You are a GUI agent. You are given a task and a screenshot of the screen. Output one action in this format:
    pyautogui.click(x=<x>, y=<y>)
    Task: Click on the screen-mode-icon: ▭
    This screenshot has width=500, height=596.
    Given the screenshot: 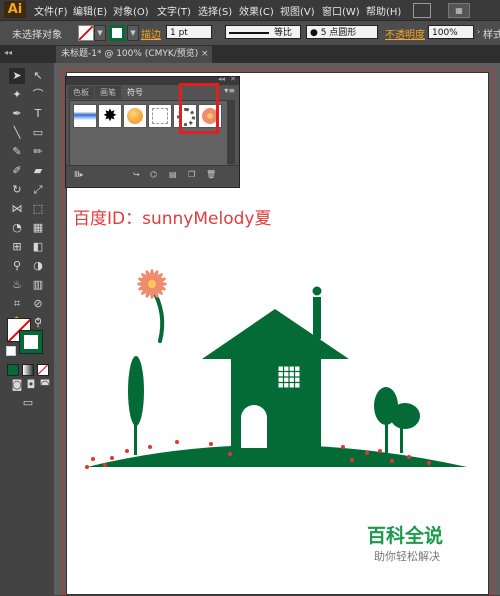 What is the action you would take?
    pyautogui.click(x=28, y=403)
    